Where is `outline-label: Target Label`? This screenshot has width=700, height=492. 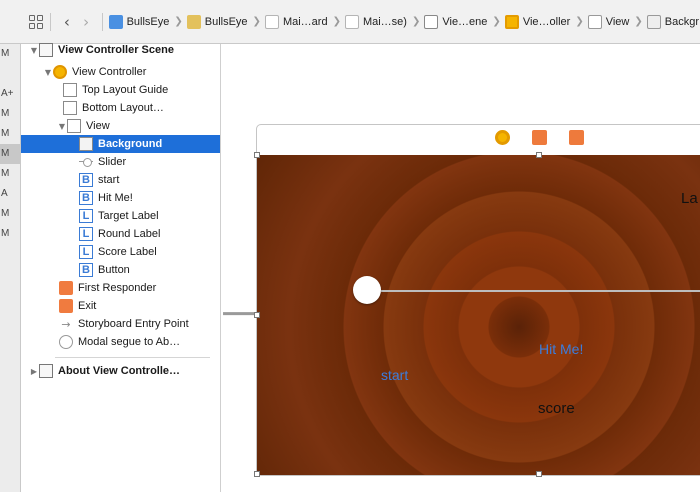
outline-label: Target Label is located at coordinates (128, 216).